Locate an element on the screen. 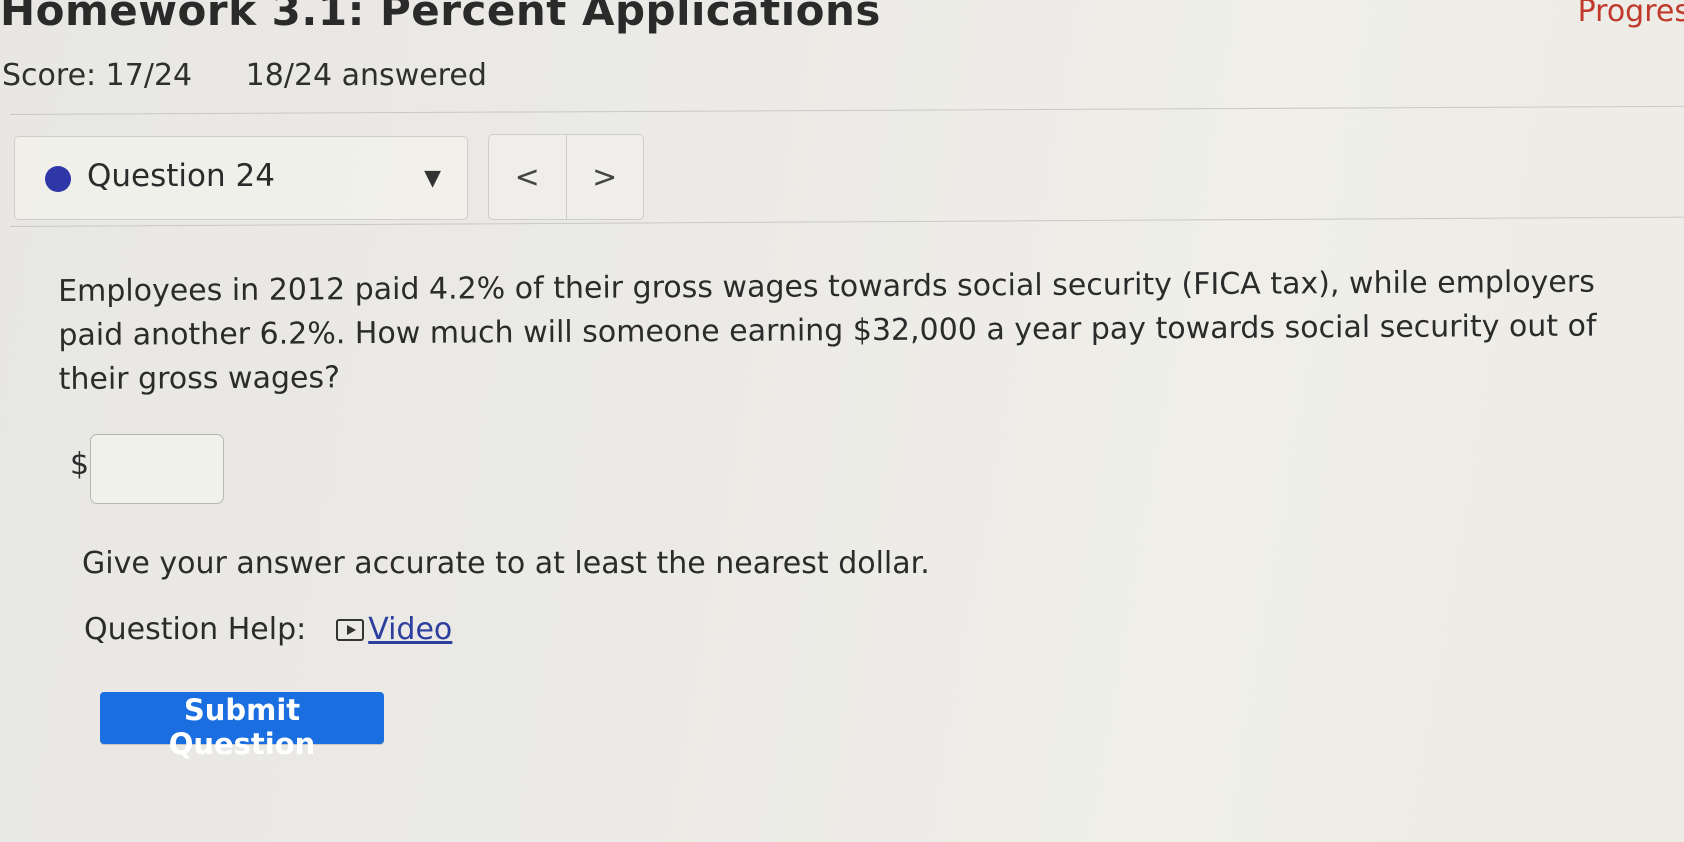 The image size is (1684, 842). divider-top is located at coordinates (846, 110).